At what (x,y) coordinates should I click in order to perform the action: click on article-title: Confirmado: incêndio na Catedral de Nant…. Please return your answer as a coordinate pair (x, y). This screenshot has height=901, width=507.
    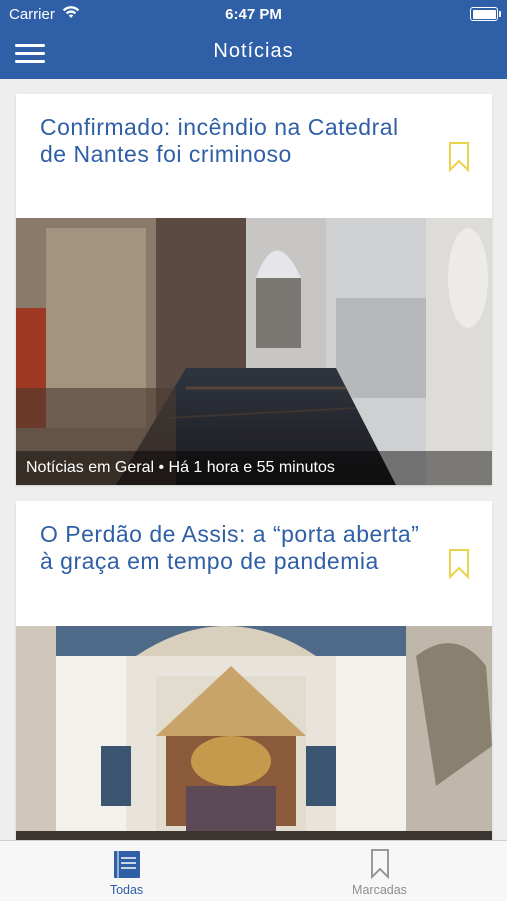
    Looking at the image, I should click on (230, 141).